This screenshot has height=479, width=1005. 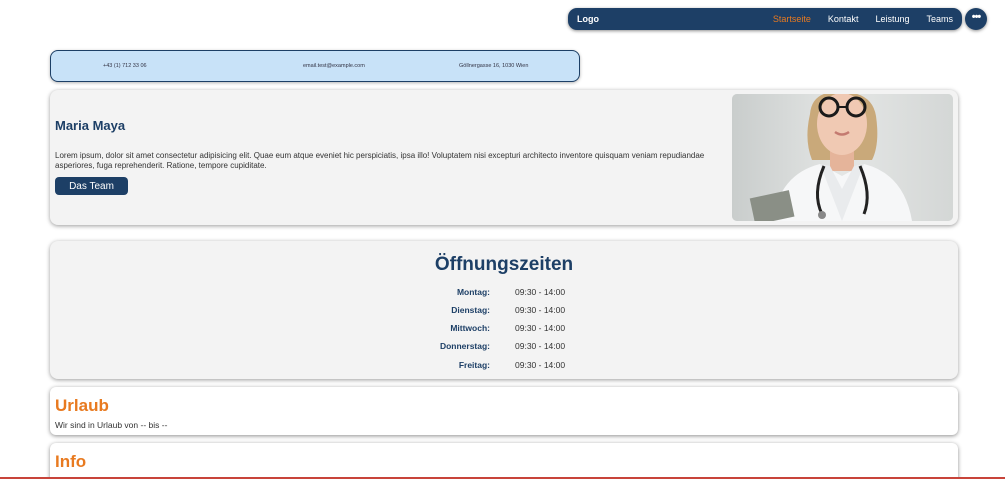 What do you see at coordinates (504, 347) in the screenshot?
I see `hours-row: Donnerstag: 09:30 - 14:00` at bounding box center [504, 347].